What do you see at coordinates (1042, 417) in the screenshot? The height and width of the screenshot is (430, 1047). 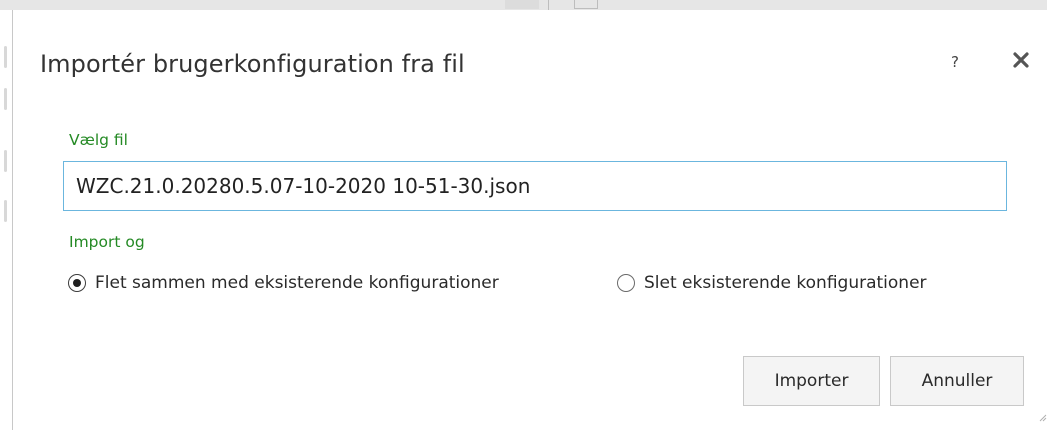 I see `resize-grip-icon` at bounding box center [1042, 417].